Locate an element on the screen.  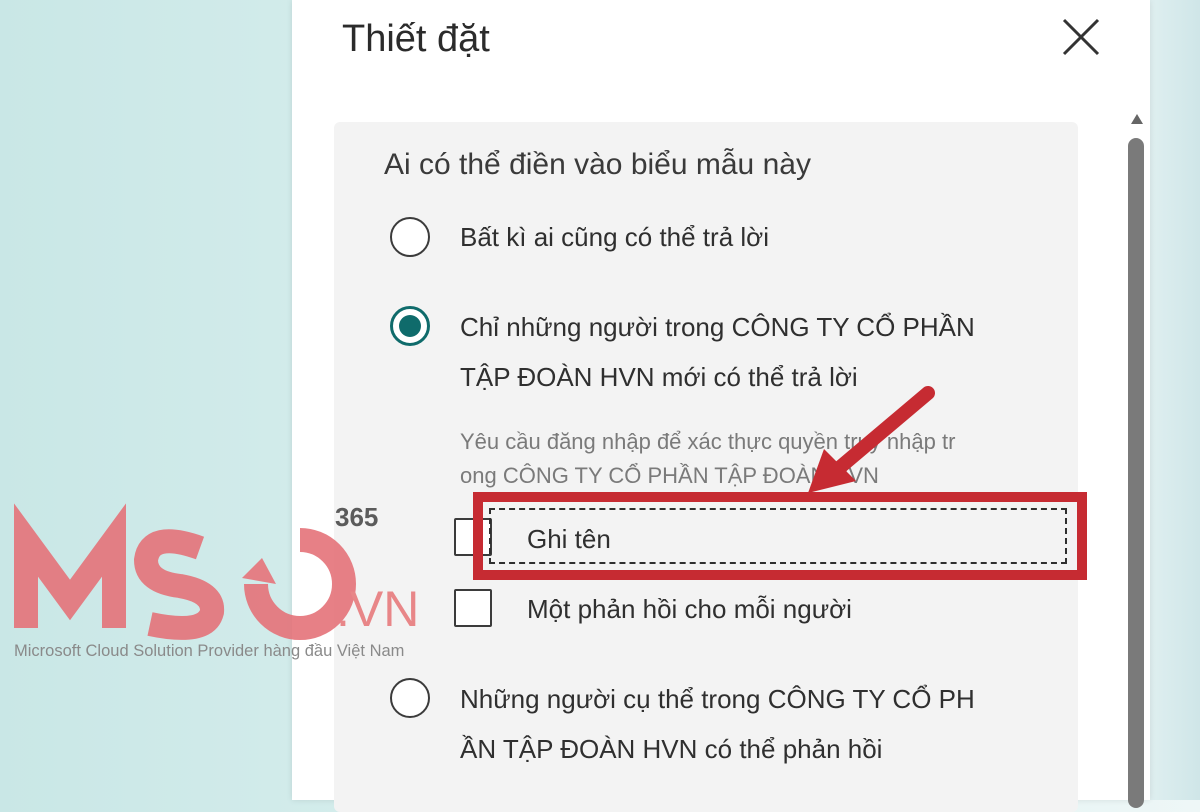
radio-anyone is located at coordinates (410, 237).